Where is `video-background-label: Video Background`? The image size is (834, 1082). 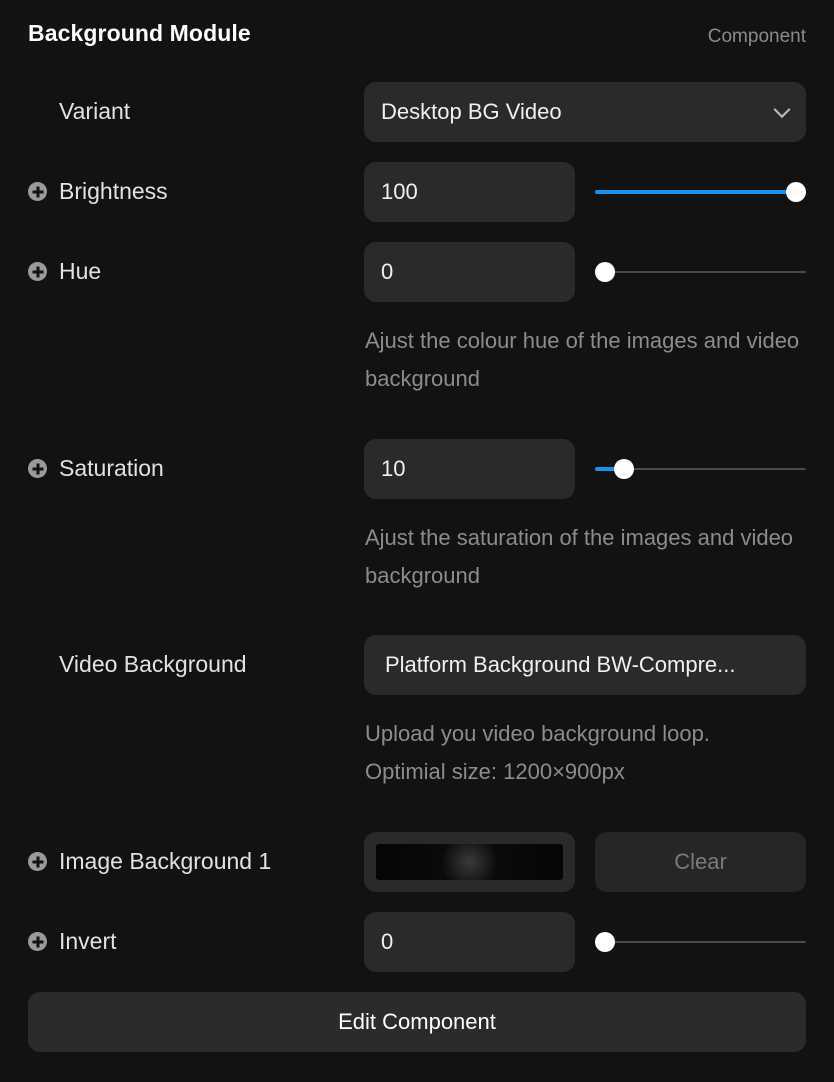 video-background-label: Video Background is located at coordinates (153, 664).